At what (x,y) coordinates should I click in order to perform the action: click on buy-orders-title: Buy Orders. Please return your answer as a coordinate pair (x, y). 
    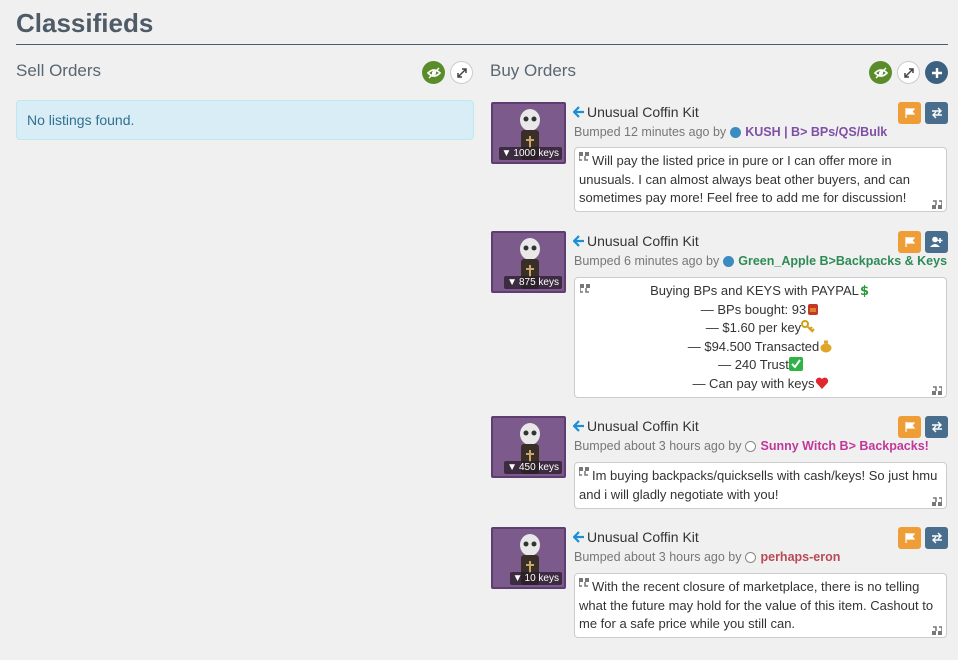
    Looking at the image, I should click on (533, 70).